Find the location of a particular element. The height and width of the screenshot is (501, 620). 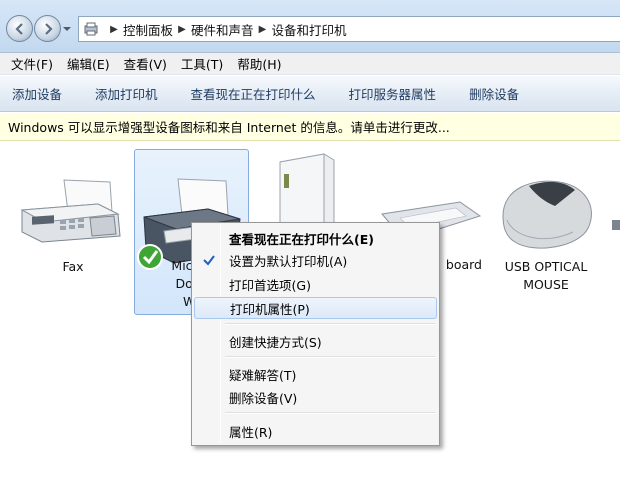

back-button is located at coordinates (19, 28).